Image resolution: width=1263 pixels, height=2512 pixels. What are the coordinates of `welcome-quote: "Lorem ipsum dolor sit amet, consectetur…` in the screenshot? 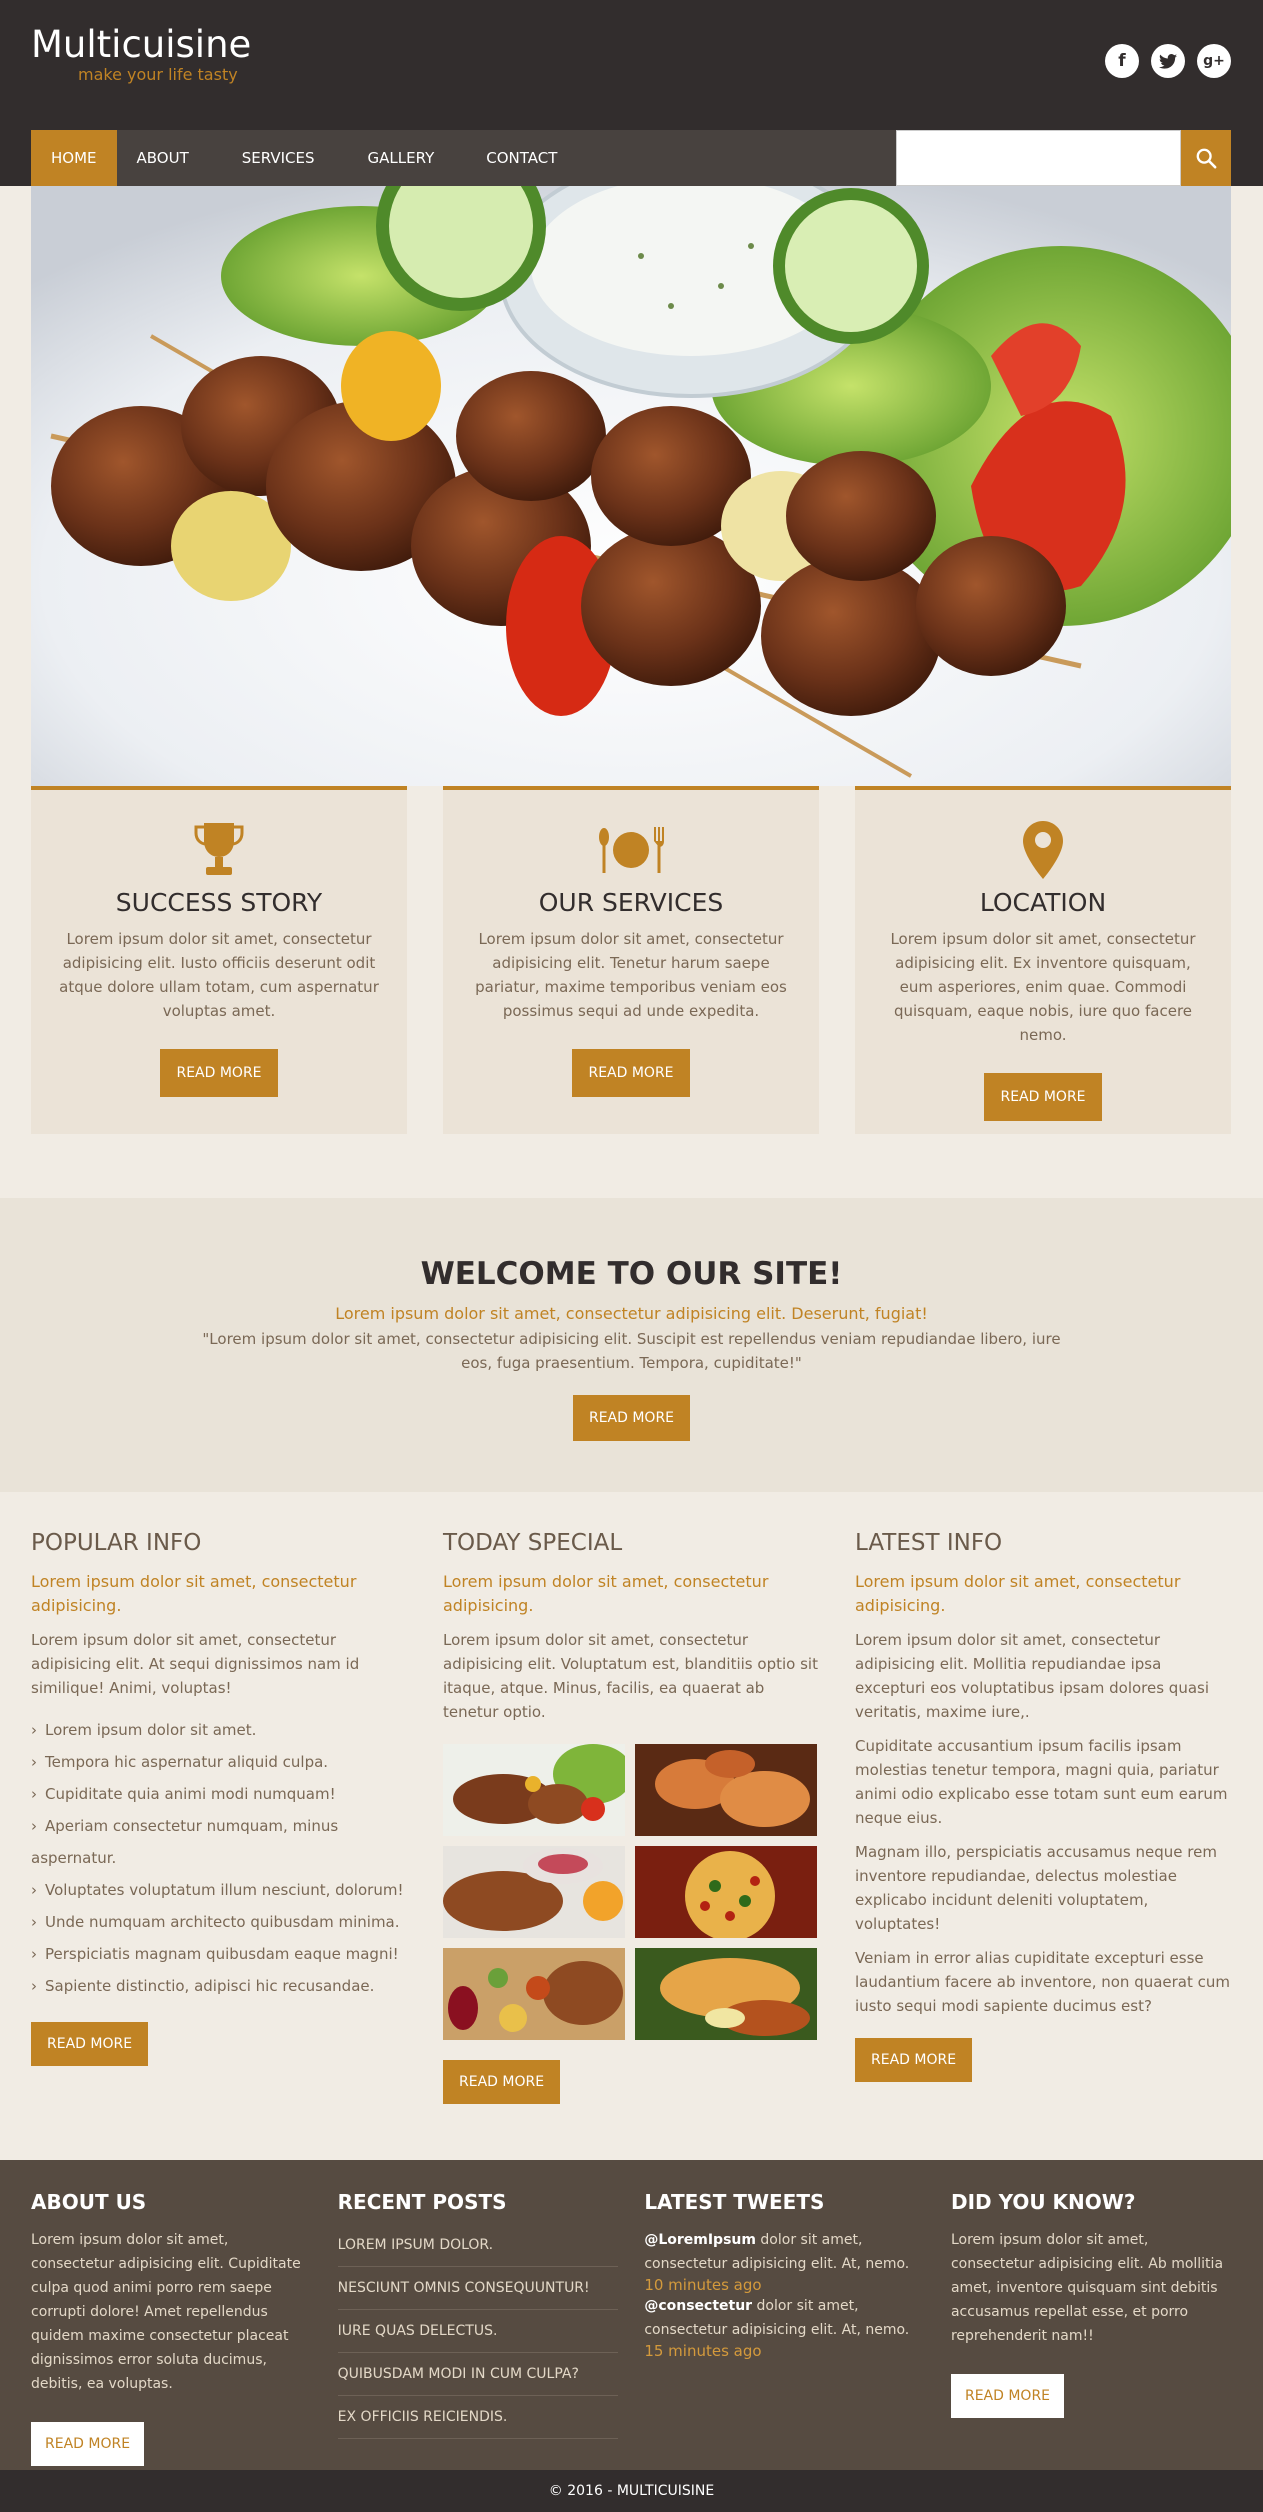 It's located at (631, 1351).